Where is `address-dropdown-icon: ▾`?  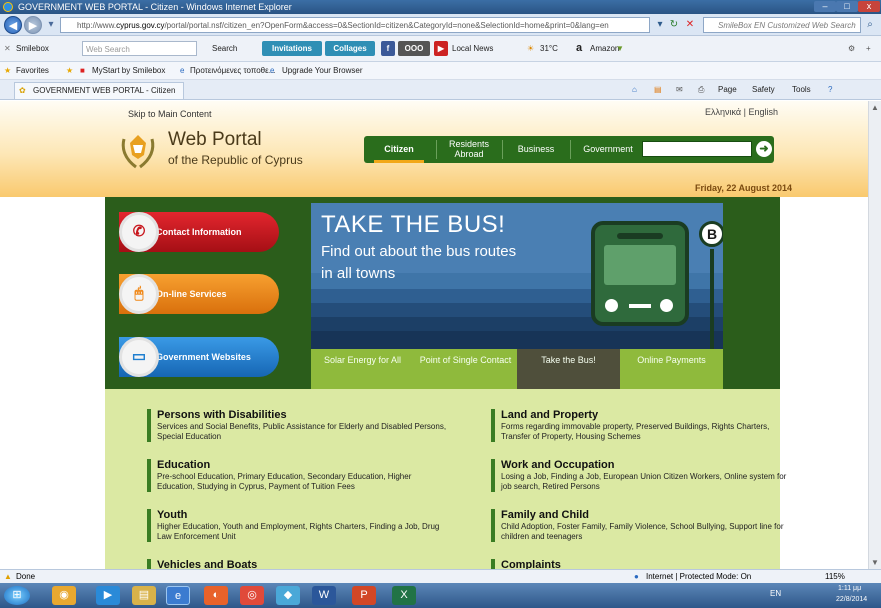 address-dropdown-icon: ▾ is located at coordinates (660, 25).